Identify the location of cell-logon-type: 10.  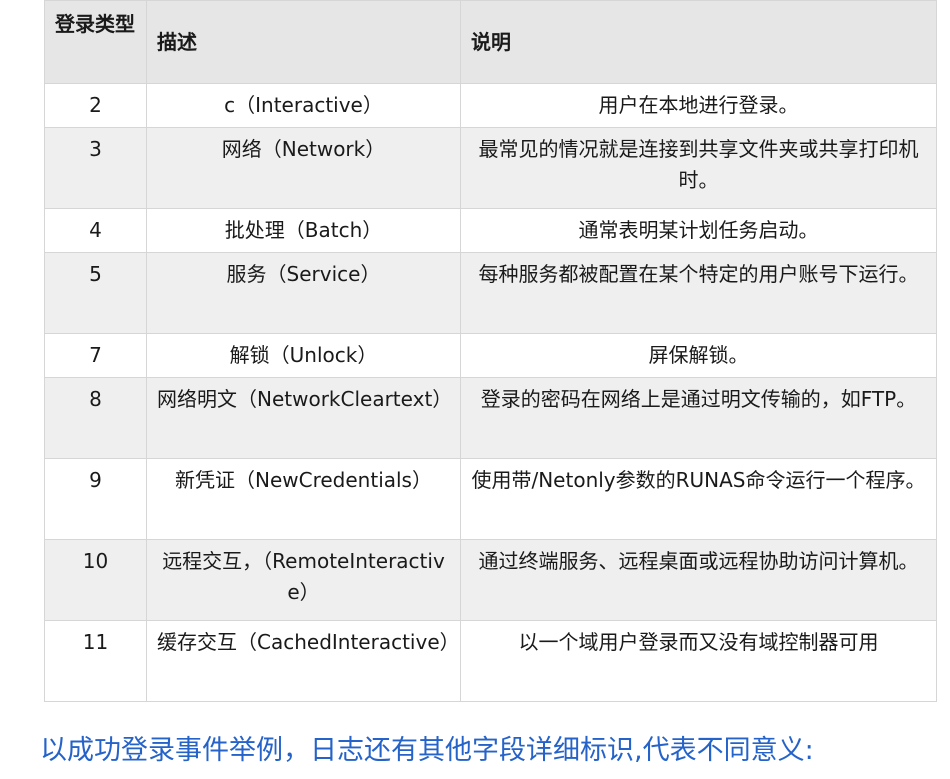
(95, 580).